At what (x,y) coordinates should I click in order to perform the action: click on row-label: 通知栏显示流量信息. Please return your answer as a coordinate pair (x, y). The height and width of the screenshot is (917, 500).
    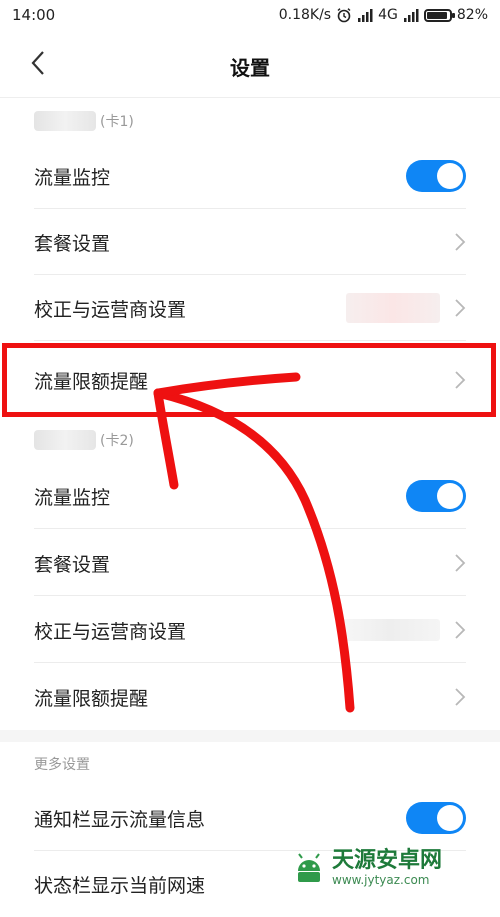
    Looking at the image, I should click on (120, 819).